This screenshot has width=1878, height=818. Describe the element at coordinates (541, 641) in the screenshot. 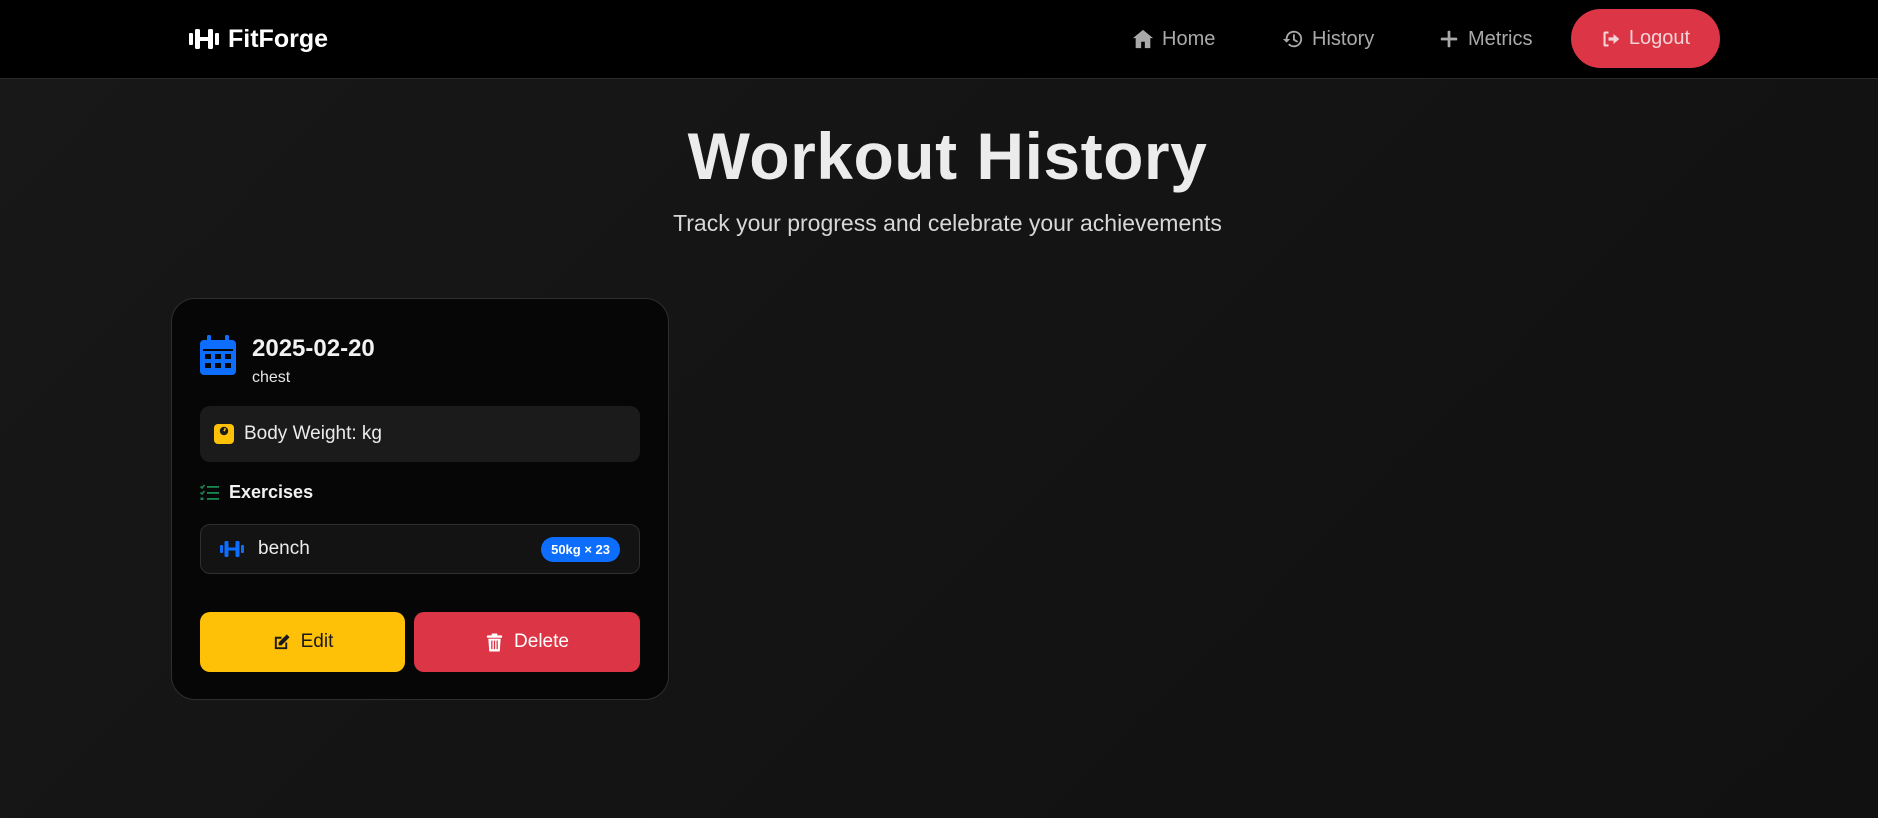

I see `delete-label: Delete` at that location.